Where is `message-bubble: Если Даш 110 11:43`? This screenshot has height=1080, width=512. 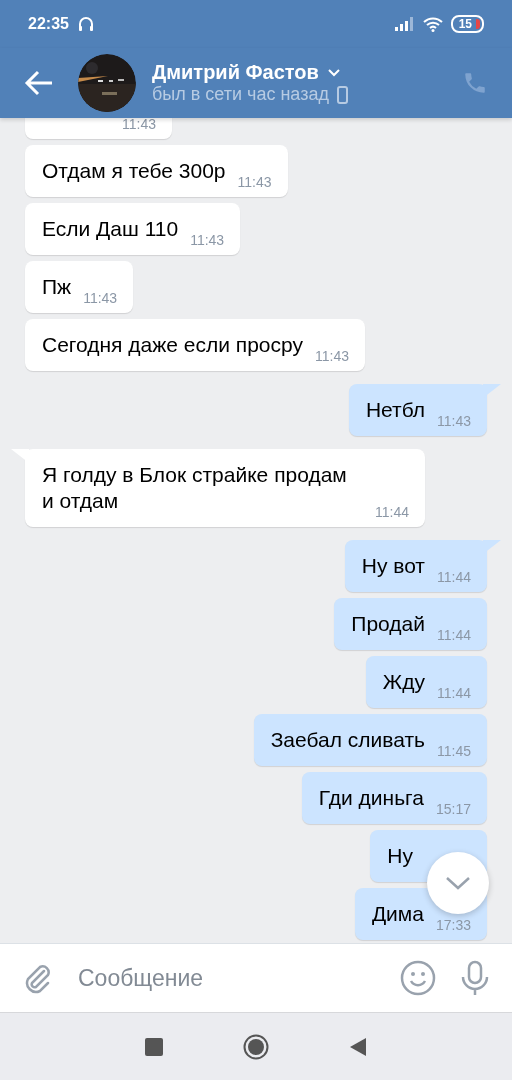 message-bubble: Если Даш 110 11:43 is located at coordinates (133, 229).